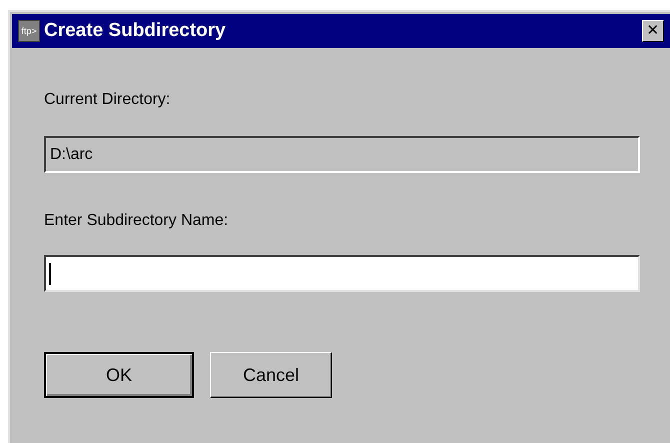 The image size is (670, 443). What do you see at coordinates (108, 100) in the screenshot?
I see `field-label: Current Directory:` at bounding box center [108, 100].